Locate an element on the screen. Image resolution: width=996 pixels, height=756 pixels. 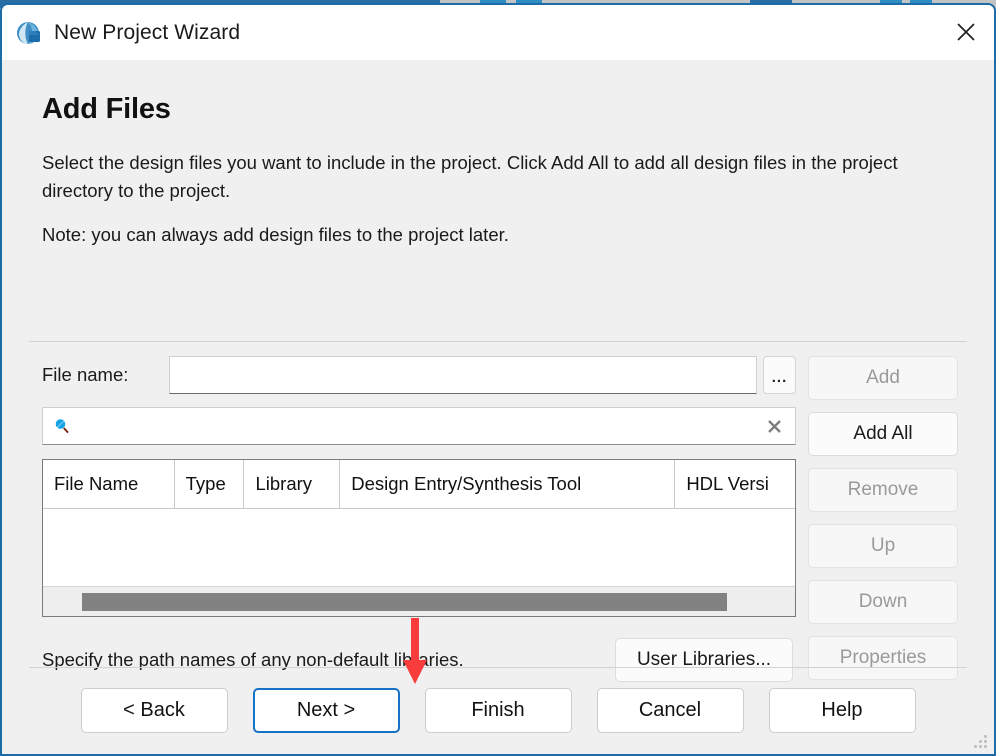
up-button: Up is located at coordinates (883, 546).